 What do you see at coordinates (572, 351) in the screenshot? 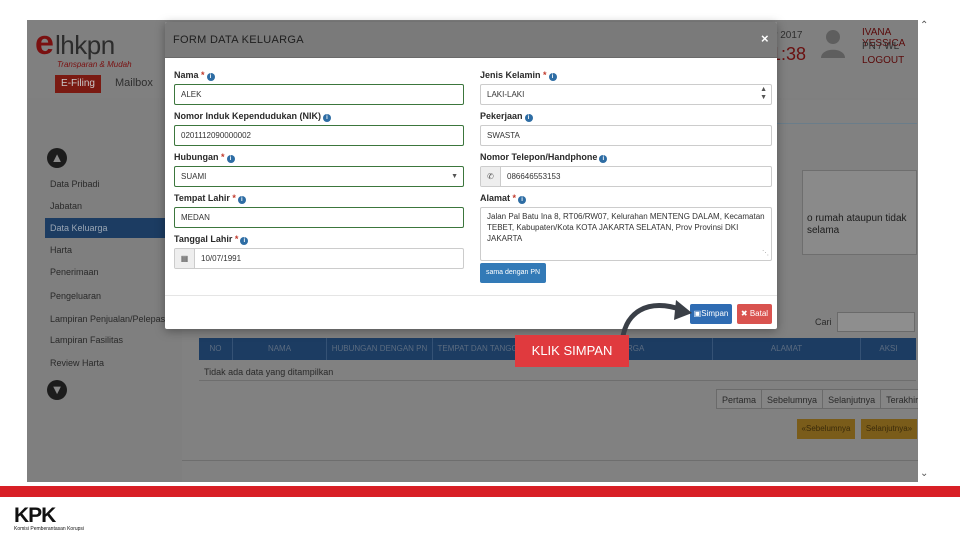
I see `klik-simpan-callout: KLIK SIMPAN` at bounding box center [572, 351].